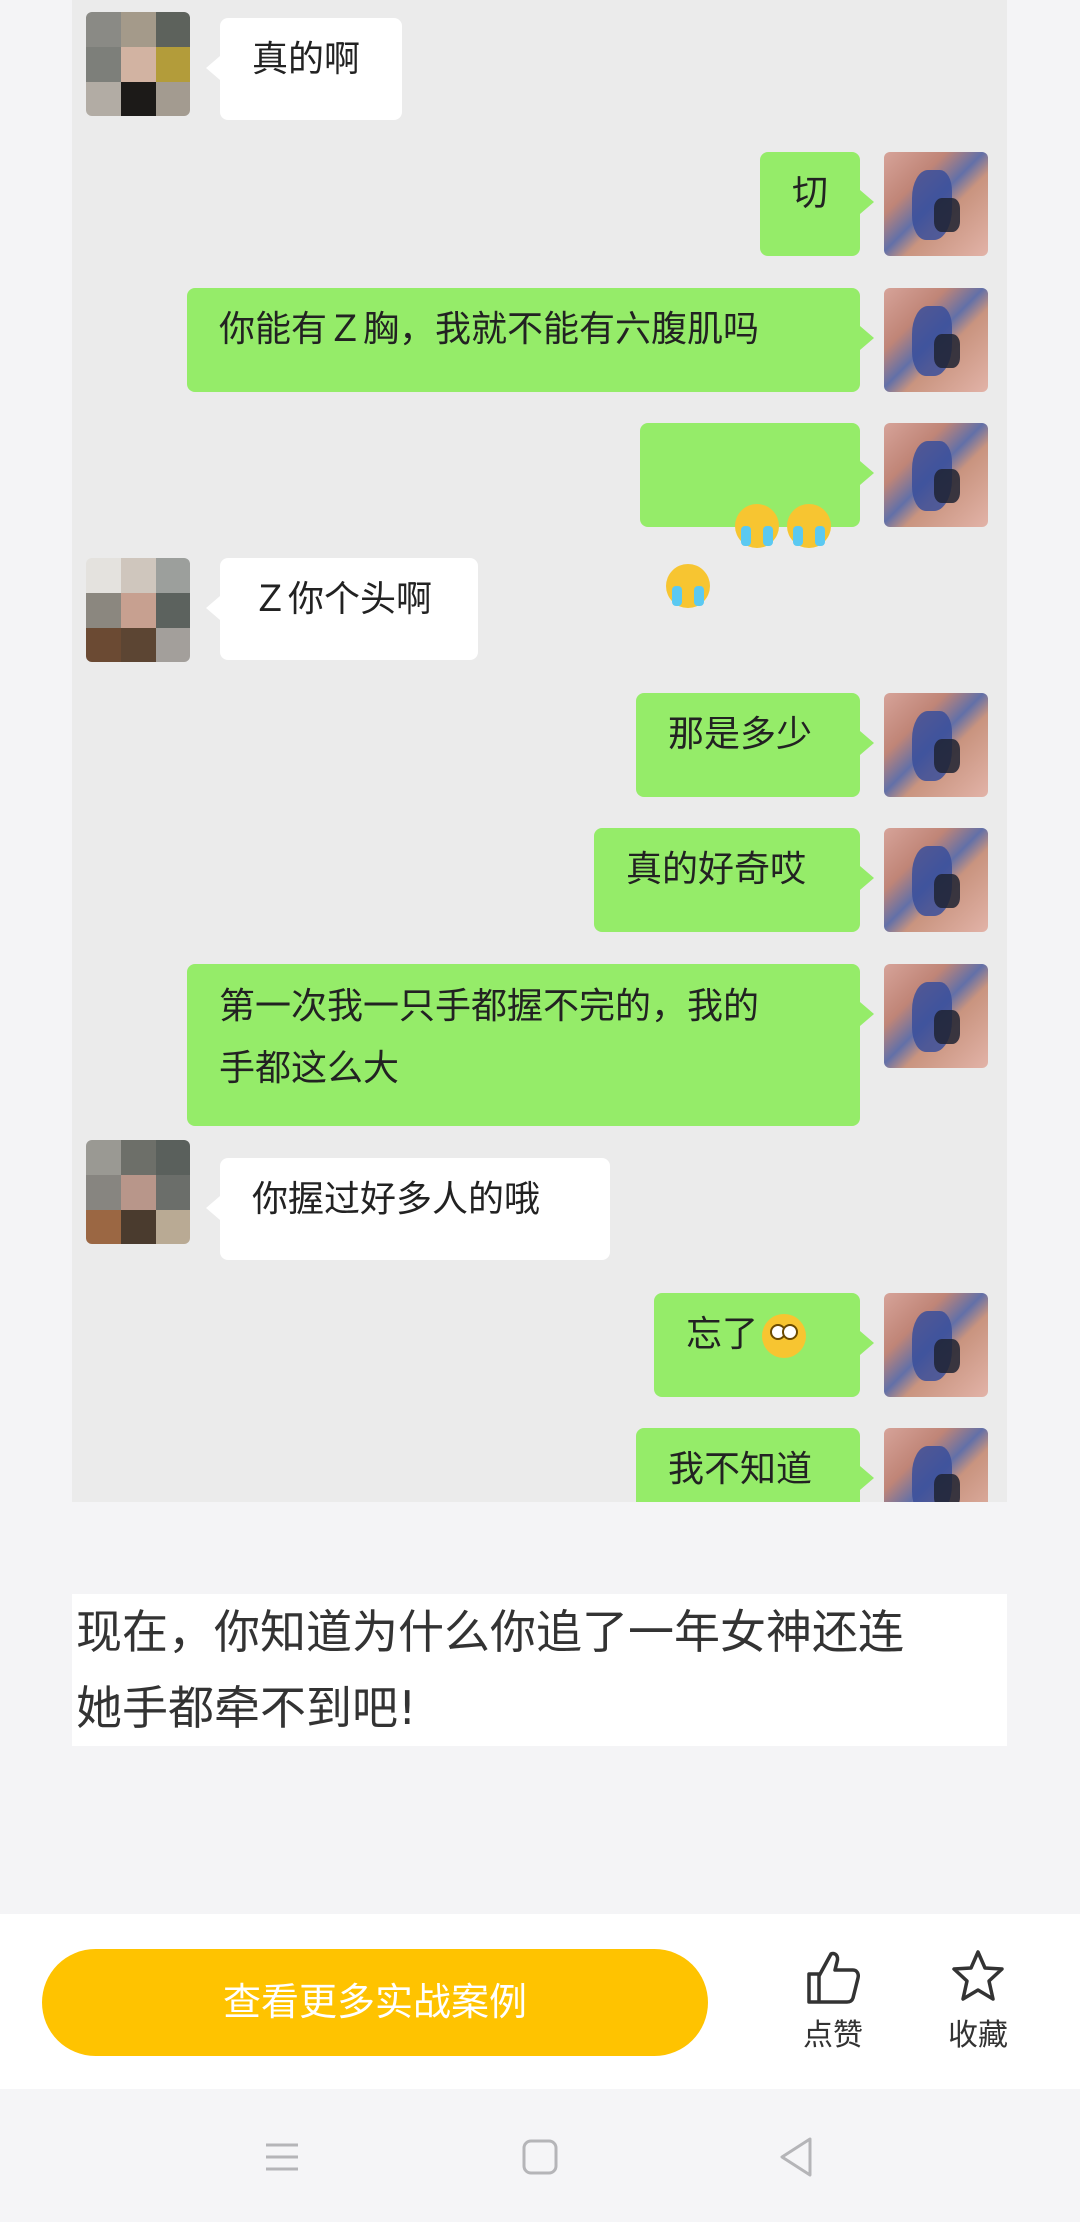 The width and height of the screenshot is (1080, 2222). What do you see at coordinates (539, 1670) in the screenshot?
I see `article-caption: 现在，你知道为什么你追了一年女神还连 她手都牵不到吧!` at bounding box center [539, 1670].